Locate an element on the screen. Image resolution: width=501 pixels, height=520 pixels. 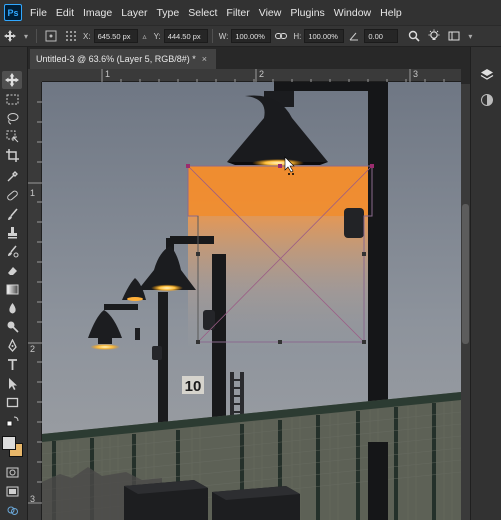
horizontal-ruler: 1 2 3 is located at coordinates (251, 75).